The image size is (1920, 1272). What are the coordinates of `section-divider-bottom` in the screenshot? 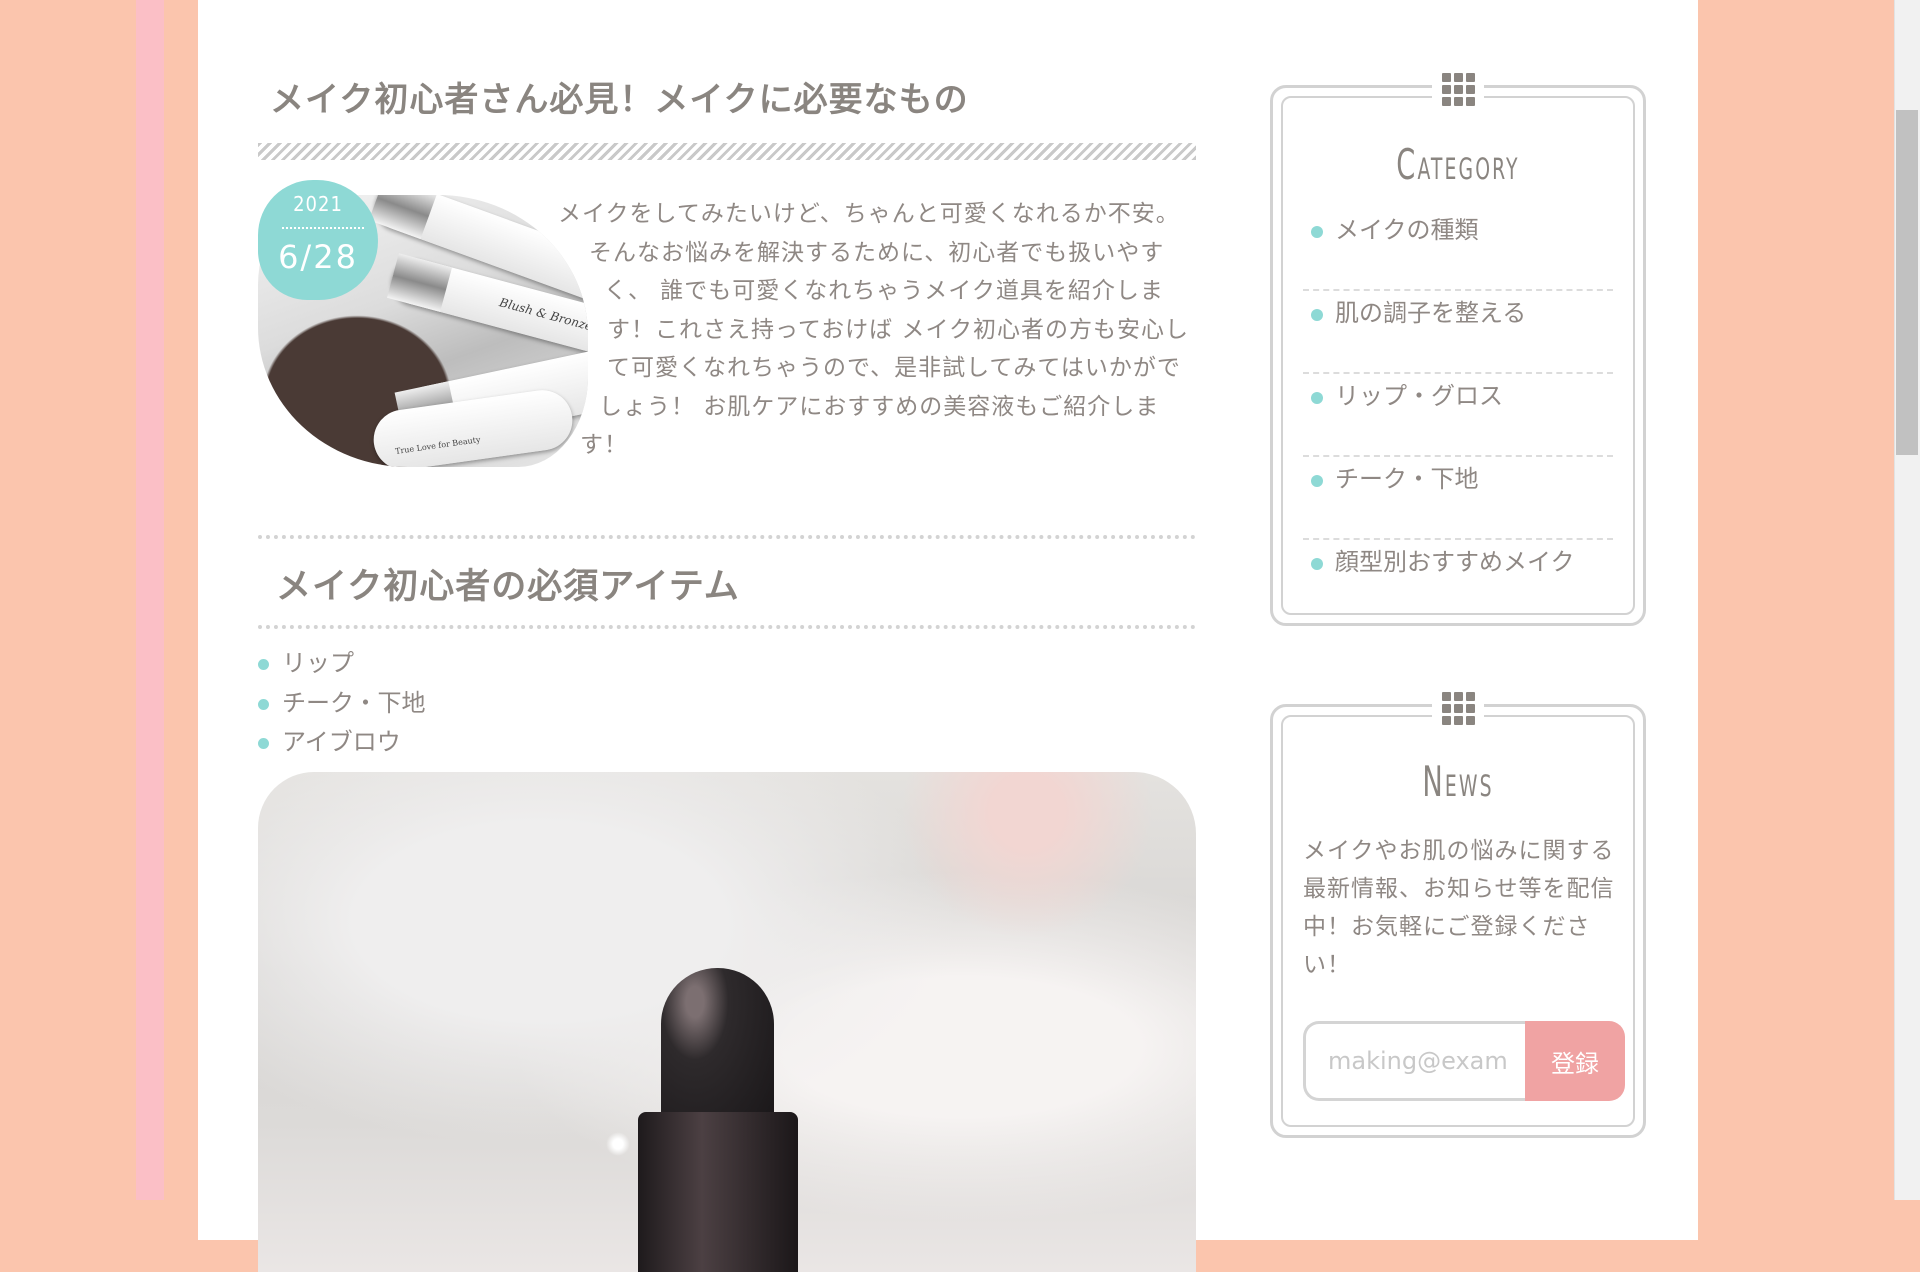 It's located at (727, 627).